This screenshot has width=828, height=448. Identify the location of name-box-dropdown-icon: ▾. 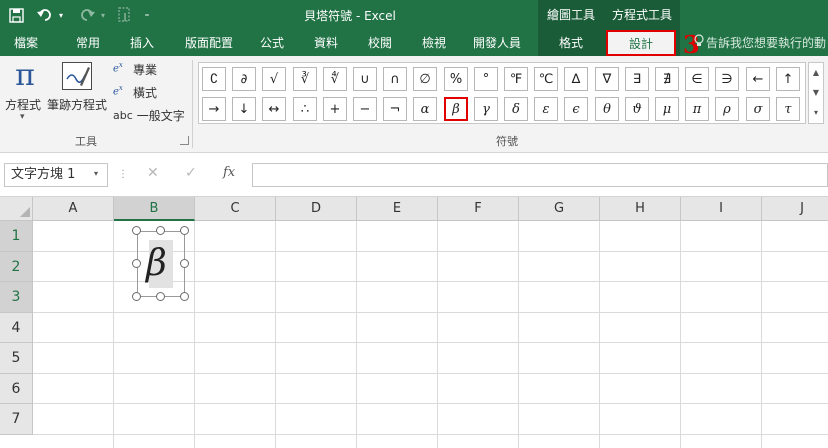
(96, 173).